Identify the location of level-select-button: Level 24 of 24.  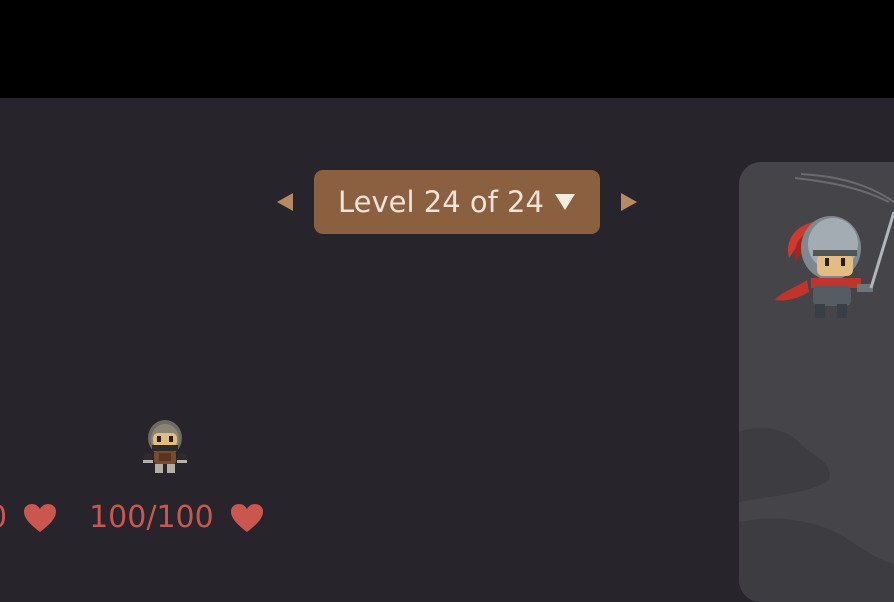
(457, 202).